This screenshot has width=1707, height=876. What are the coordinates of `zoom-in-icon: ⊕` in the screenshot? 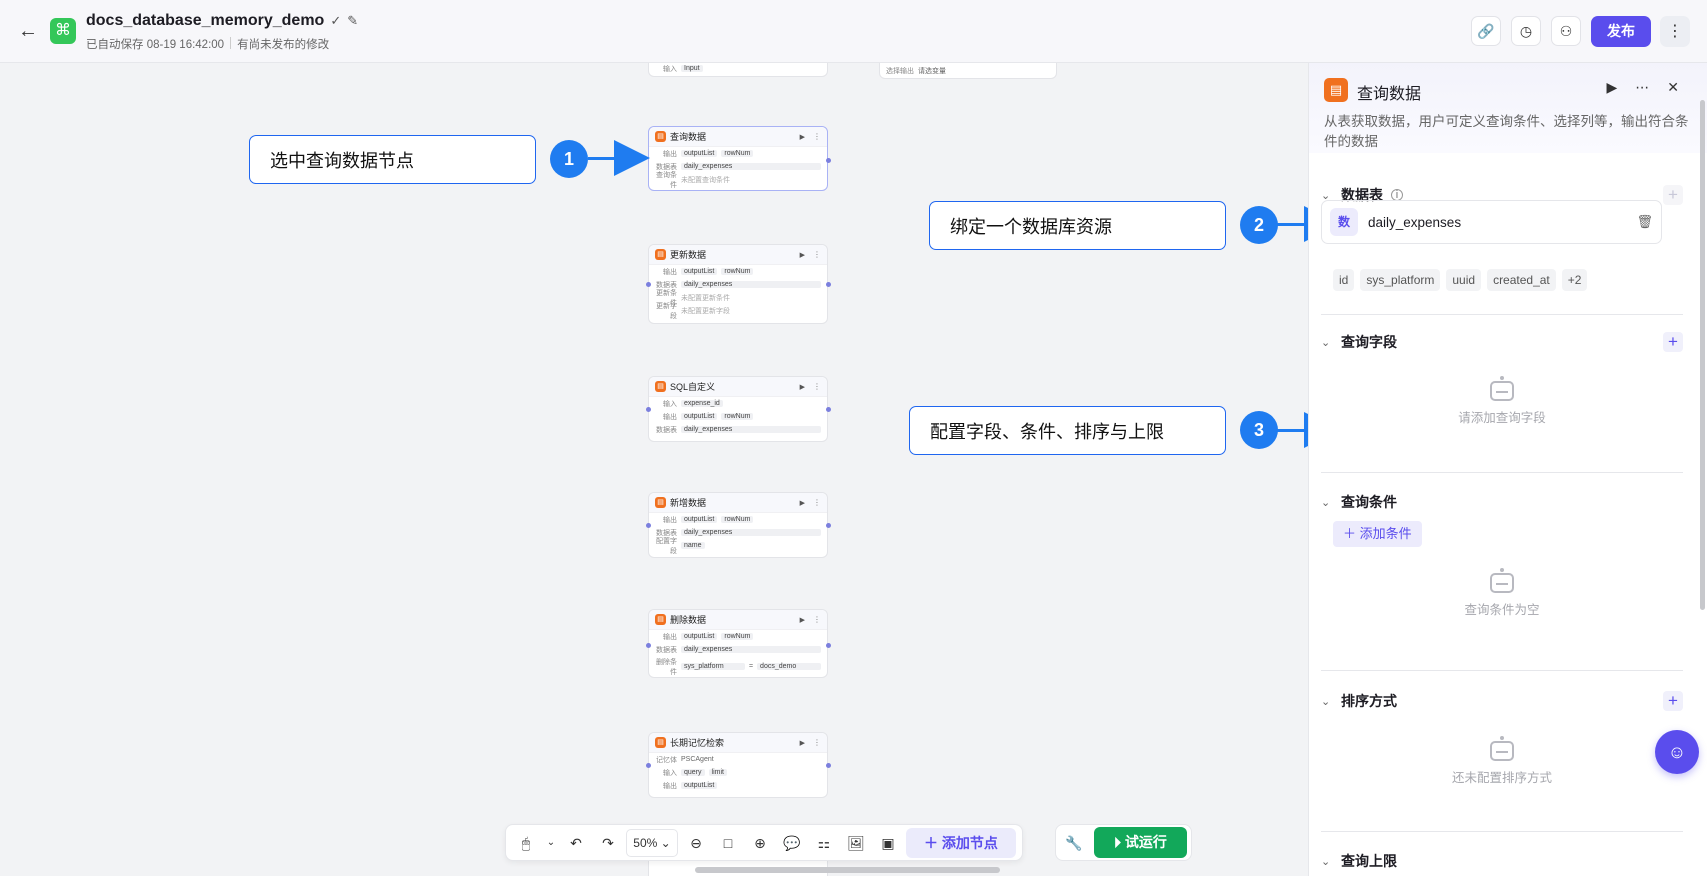 It's located at (760, 843).